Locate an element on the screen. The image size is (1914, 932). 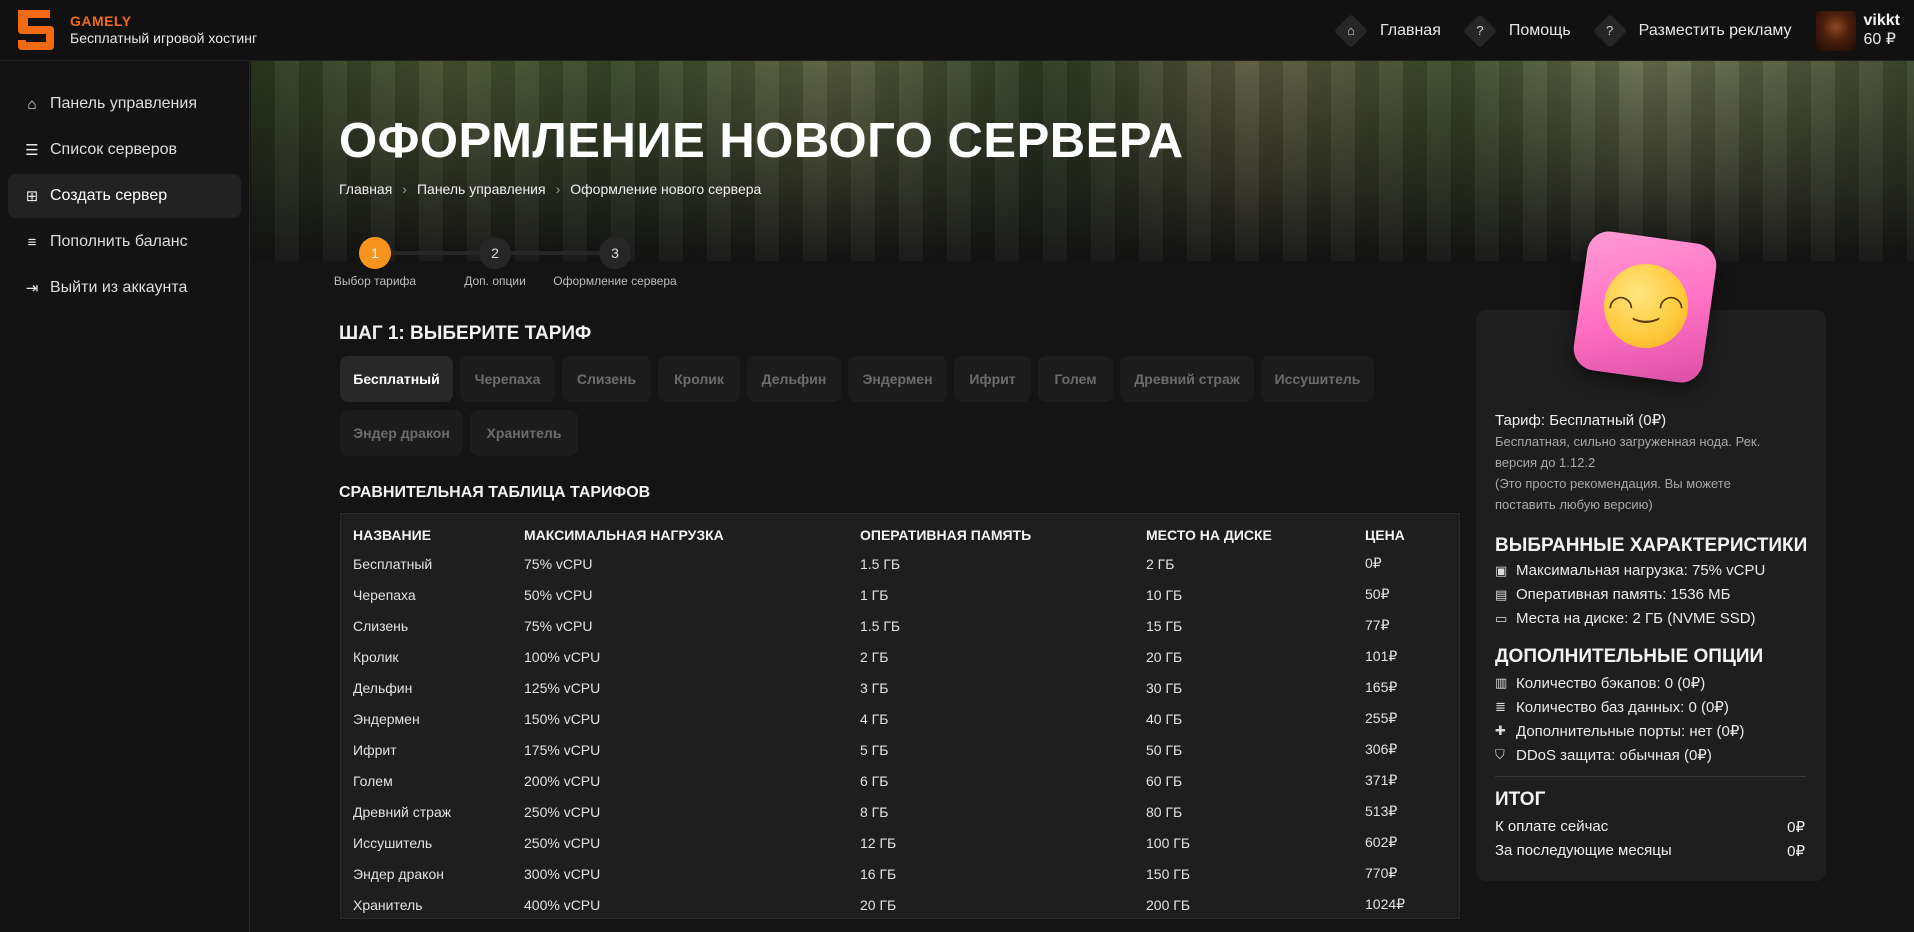
nav-help-label: Помощь is located at coordinates (1539, 30).